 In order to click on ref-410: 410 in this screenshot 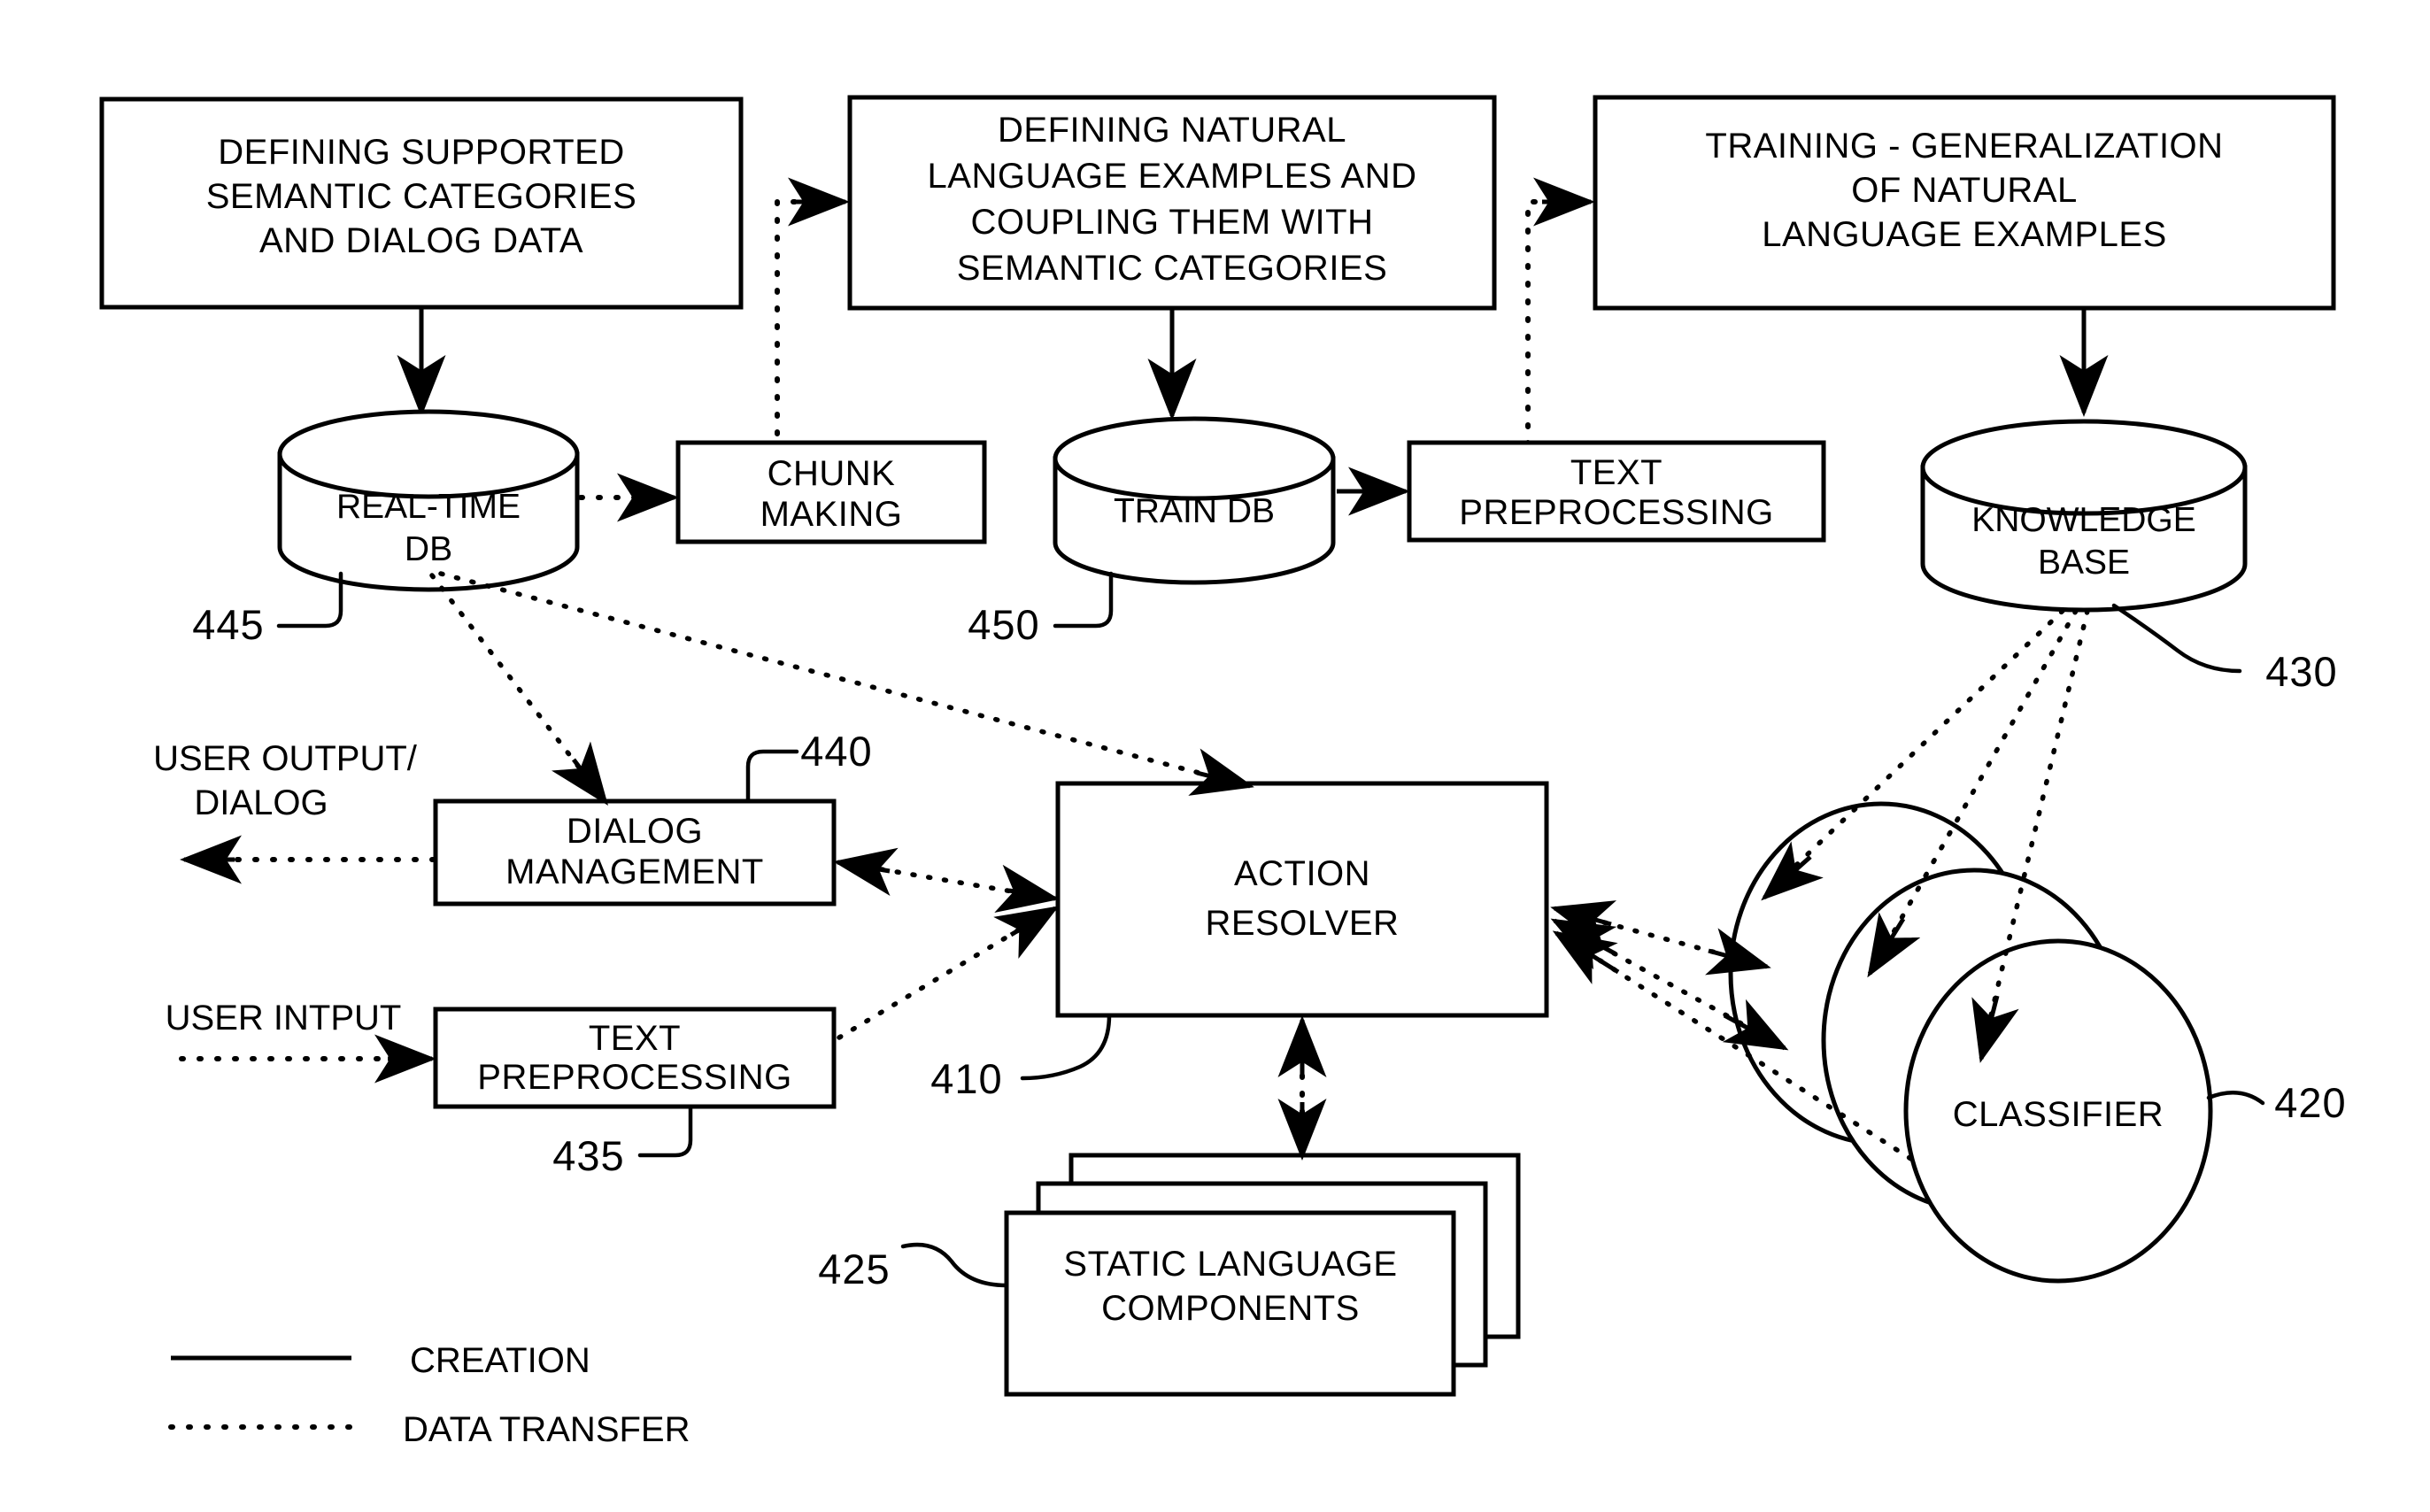, I will do `click(966, 1078)`.